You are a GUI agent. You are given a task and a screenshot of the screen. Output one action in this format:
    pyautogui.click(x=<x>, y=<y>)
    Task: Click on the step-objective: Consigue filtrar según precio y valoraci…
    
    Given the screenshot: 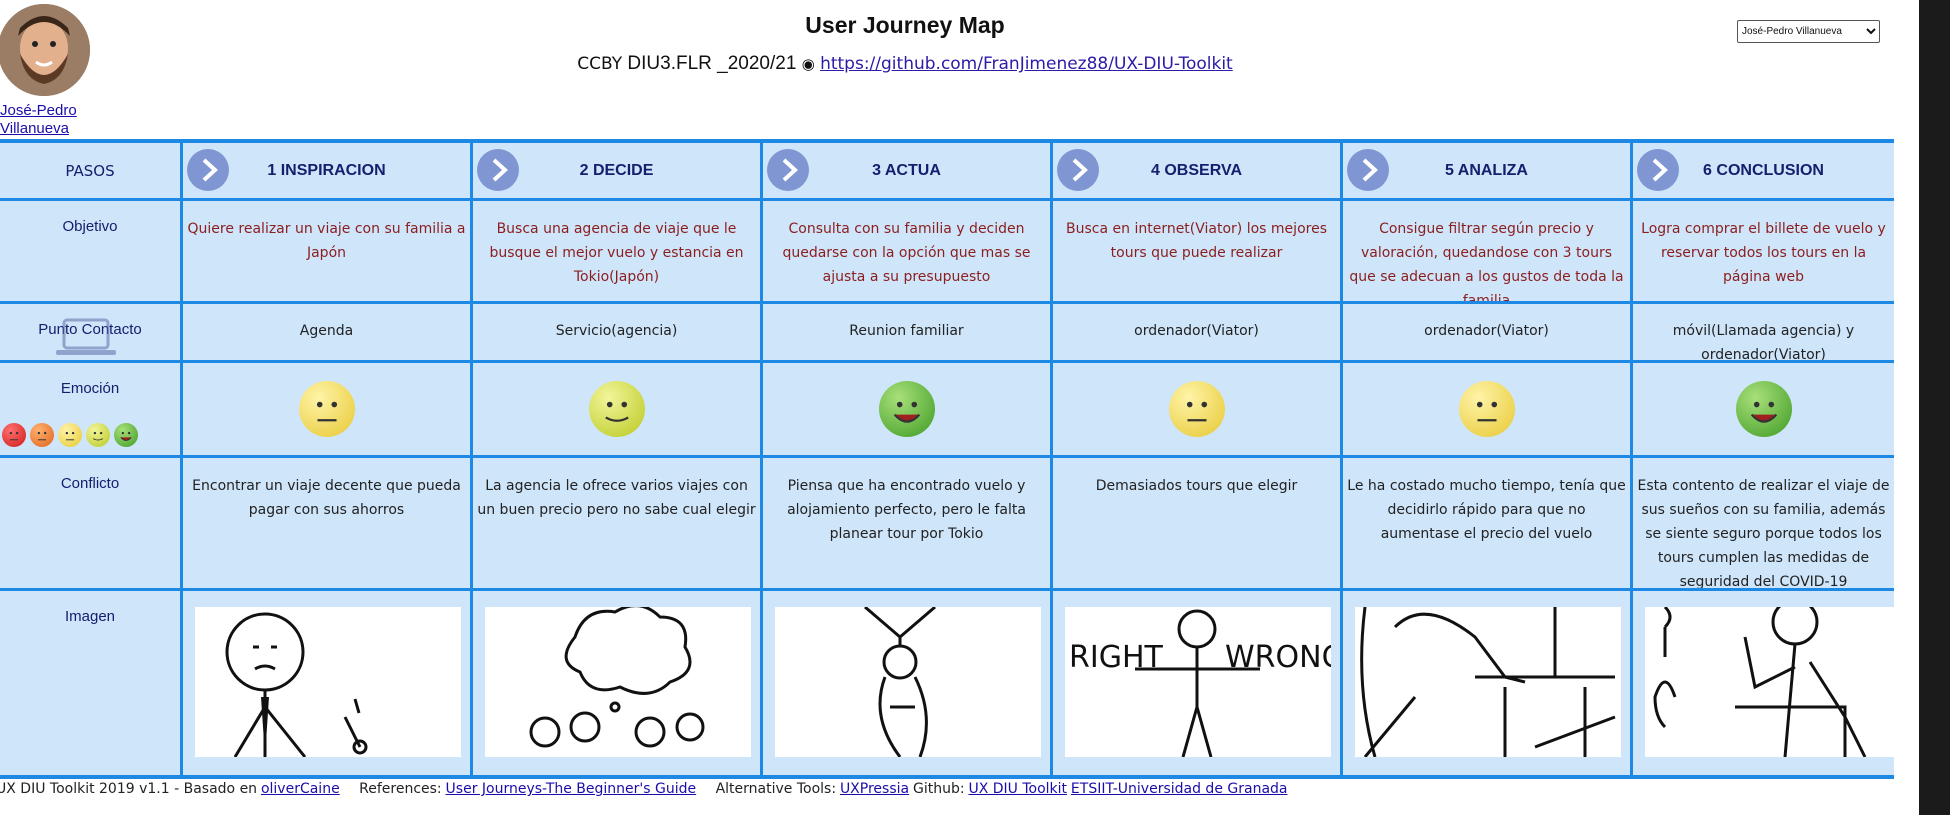 What is the action you would take?
    pyautogui.click(x=1486, y=261)
    